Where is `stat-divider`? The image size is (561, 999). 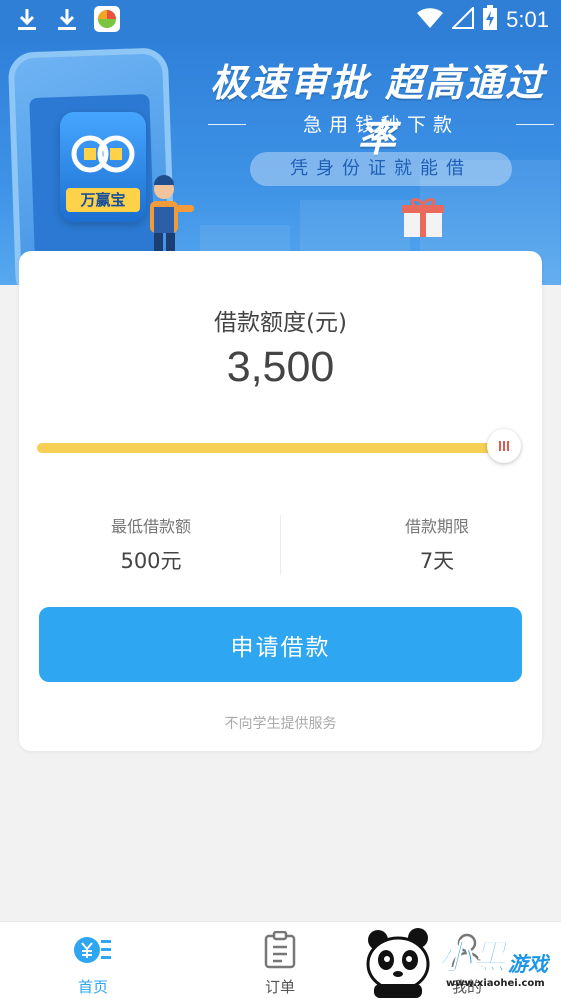
stat-divider is located at coordinates (280, 545).